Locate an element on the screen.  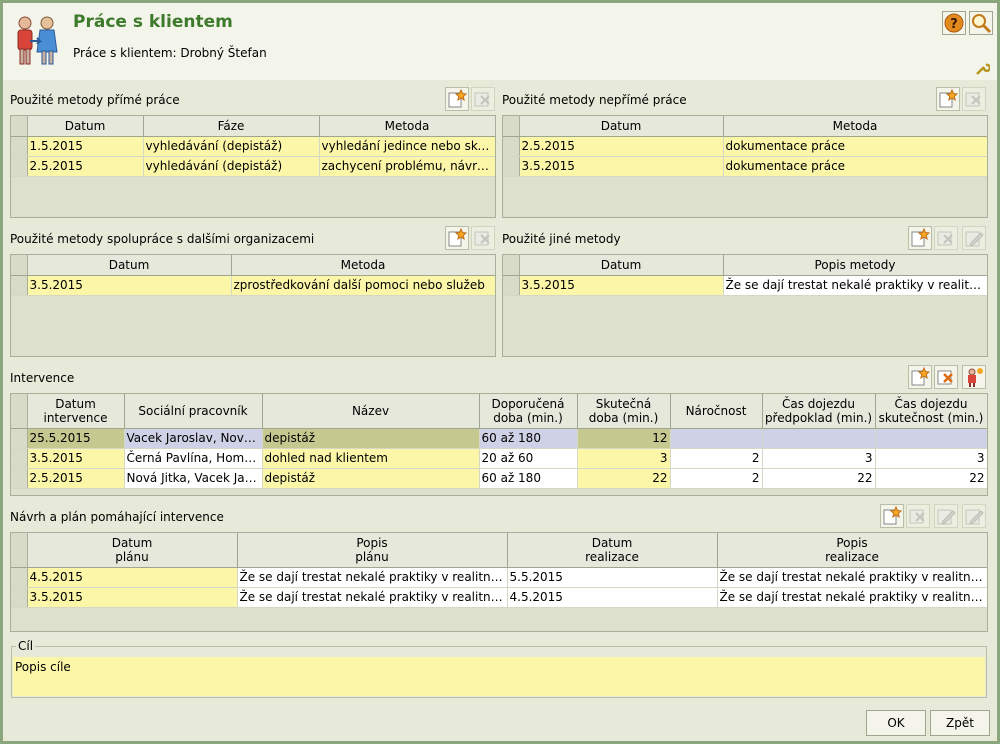
interventions-title: Intervence is located at coordinates (42, 378).